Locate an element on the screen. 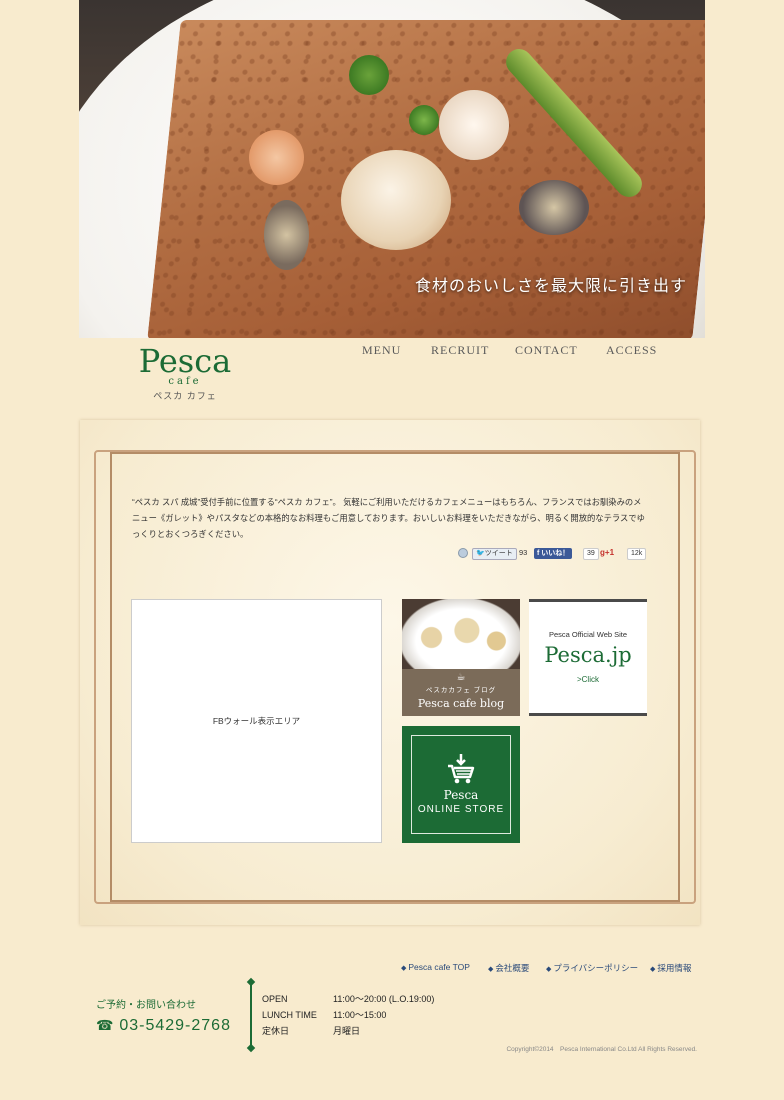 The image size is (784, 1100). footer-link-company: 会社概要 is located at coordinates (508, 968).